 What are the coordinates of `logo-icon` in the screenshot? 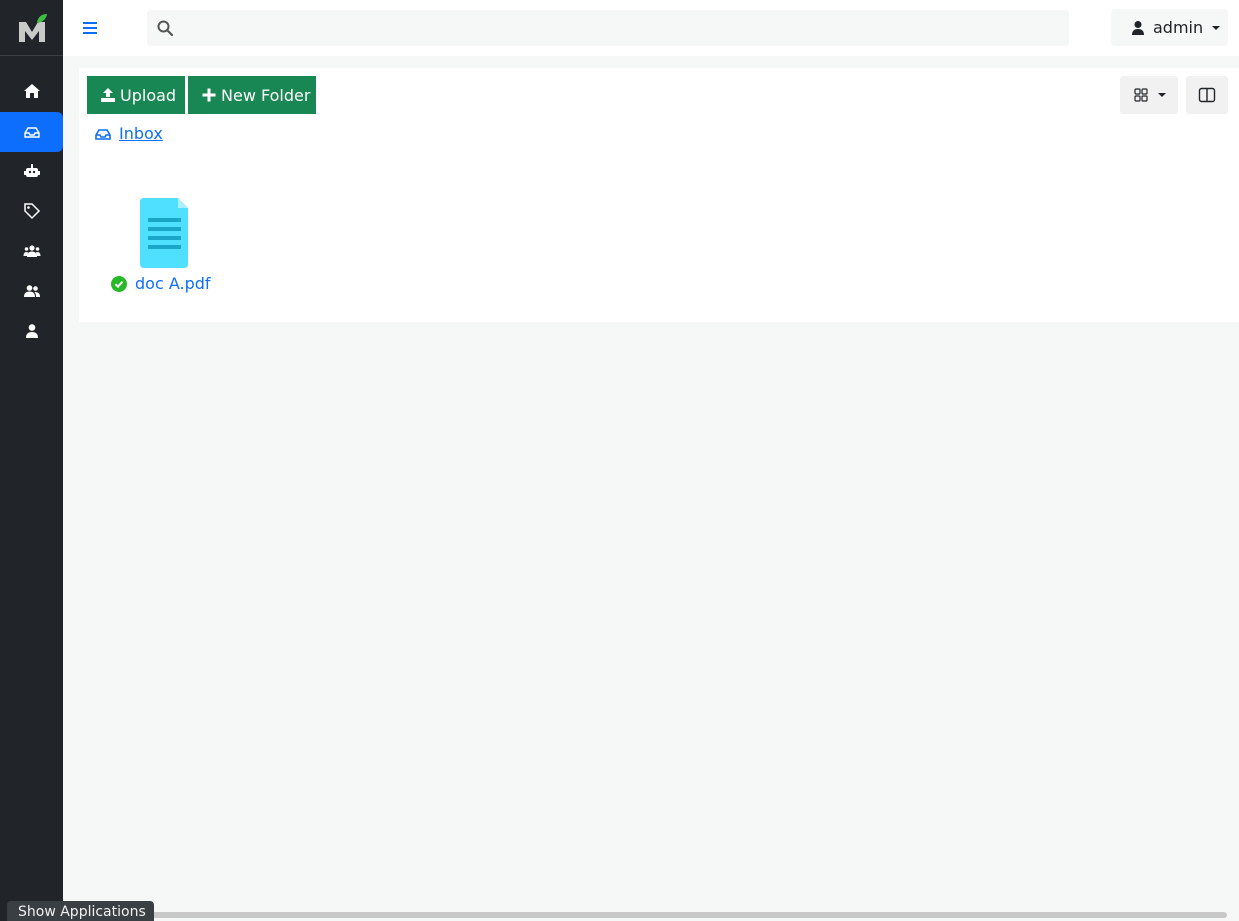 It's located at (32, 27).